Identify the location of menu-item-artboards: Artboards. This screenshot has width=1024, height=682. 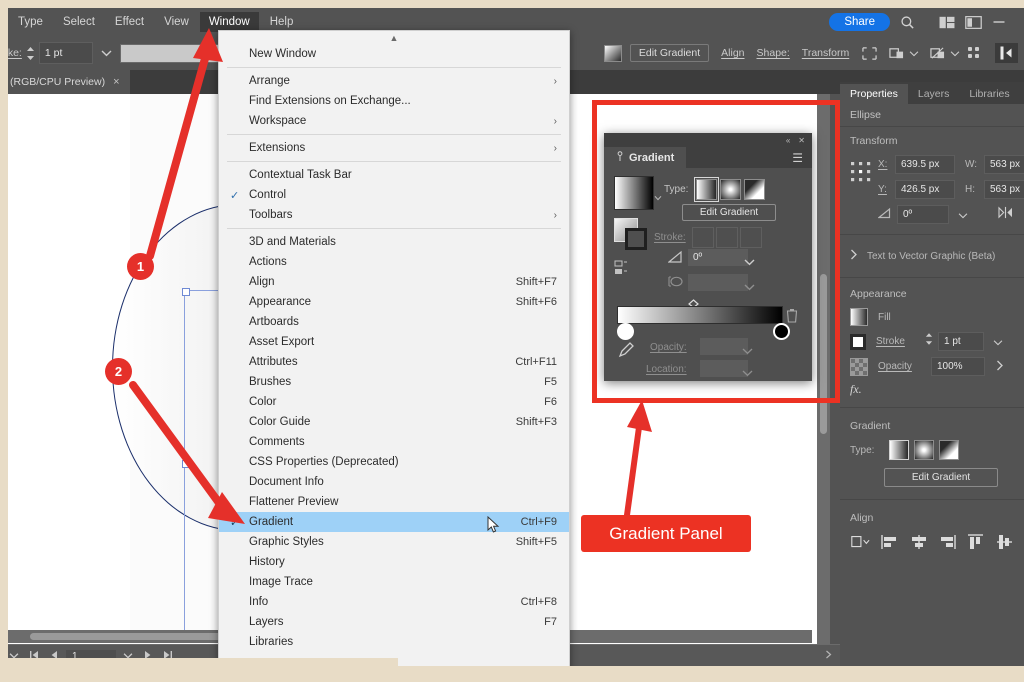
(394, 322).